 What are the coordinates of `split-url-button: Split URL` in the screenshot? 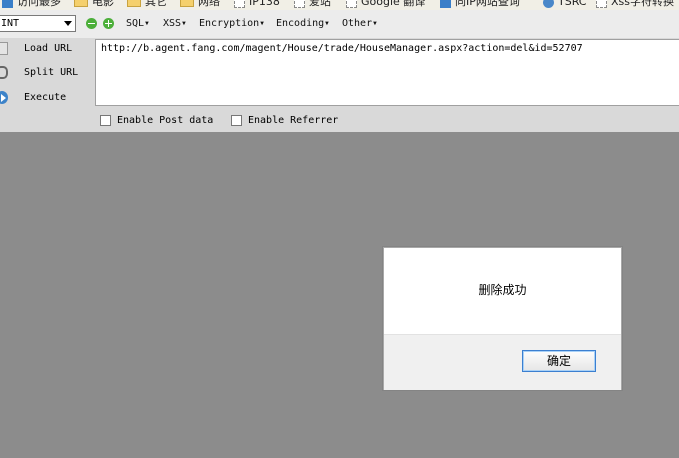 It's located at (47, 73).